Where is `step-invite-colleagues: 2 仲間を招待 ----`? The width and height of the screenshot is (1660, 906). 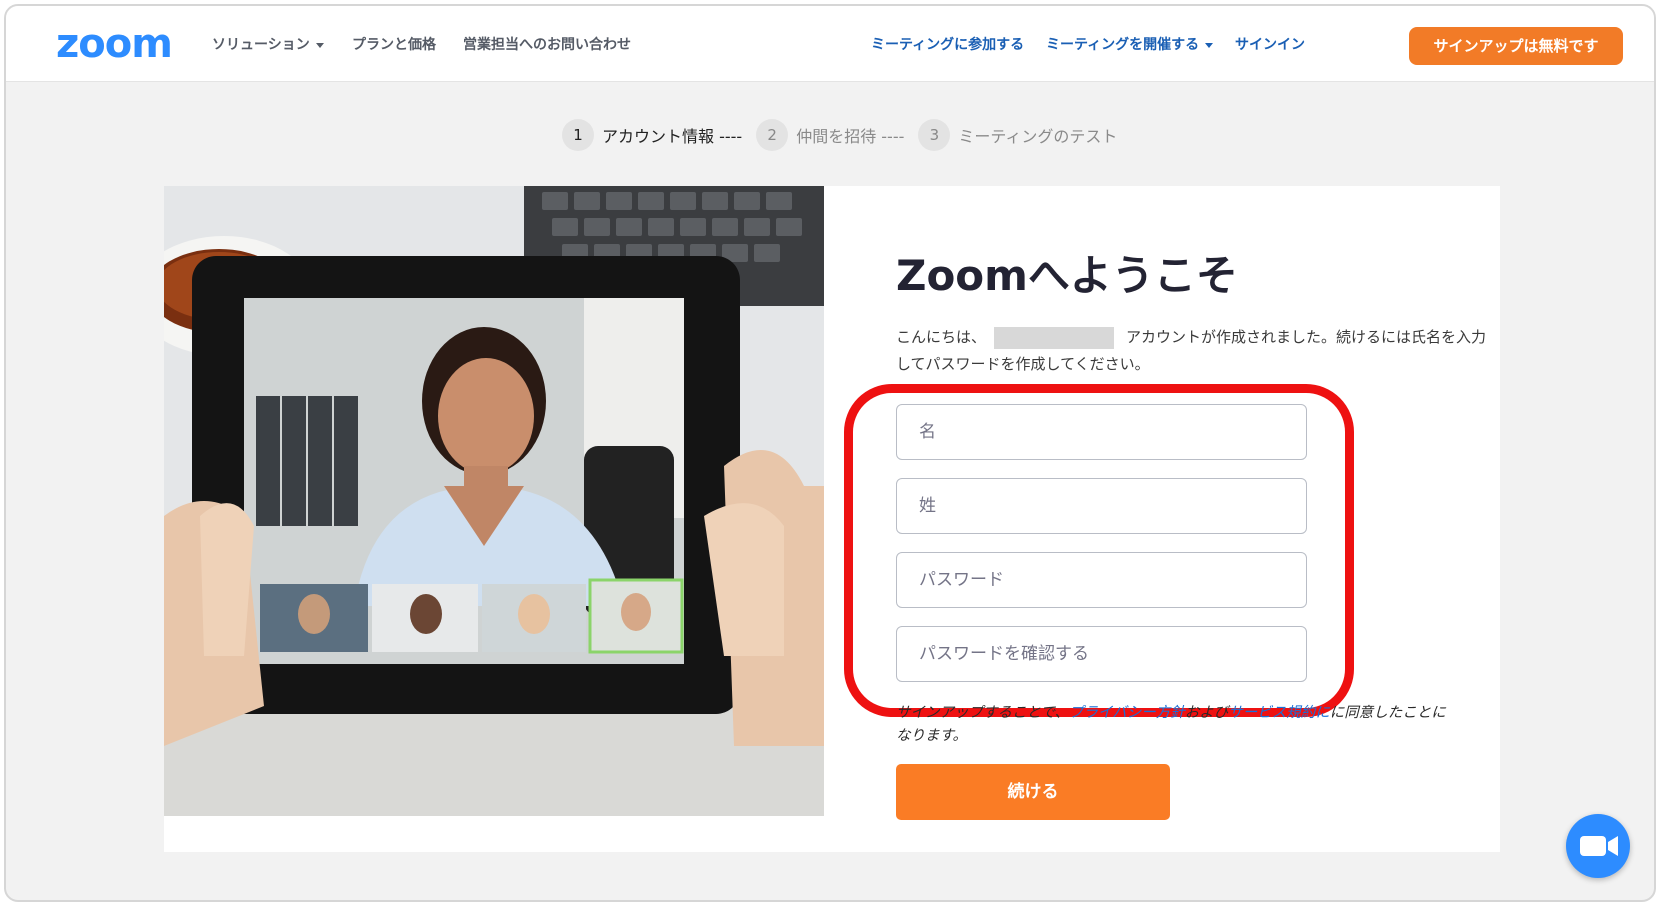
step-invite-colleagues: 2 仲間を招待 ---- is located at coordinates (830, 135).